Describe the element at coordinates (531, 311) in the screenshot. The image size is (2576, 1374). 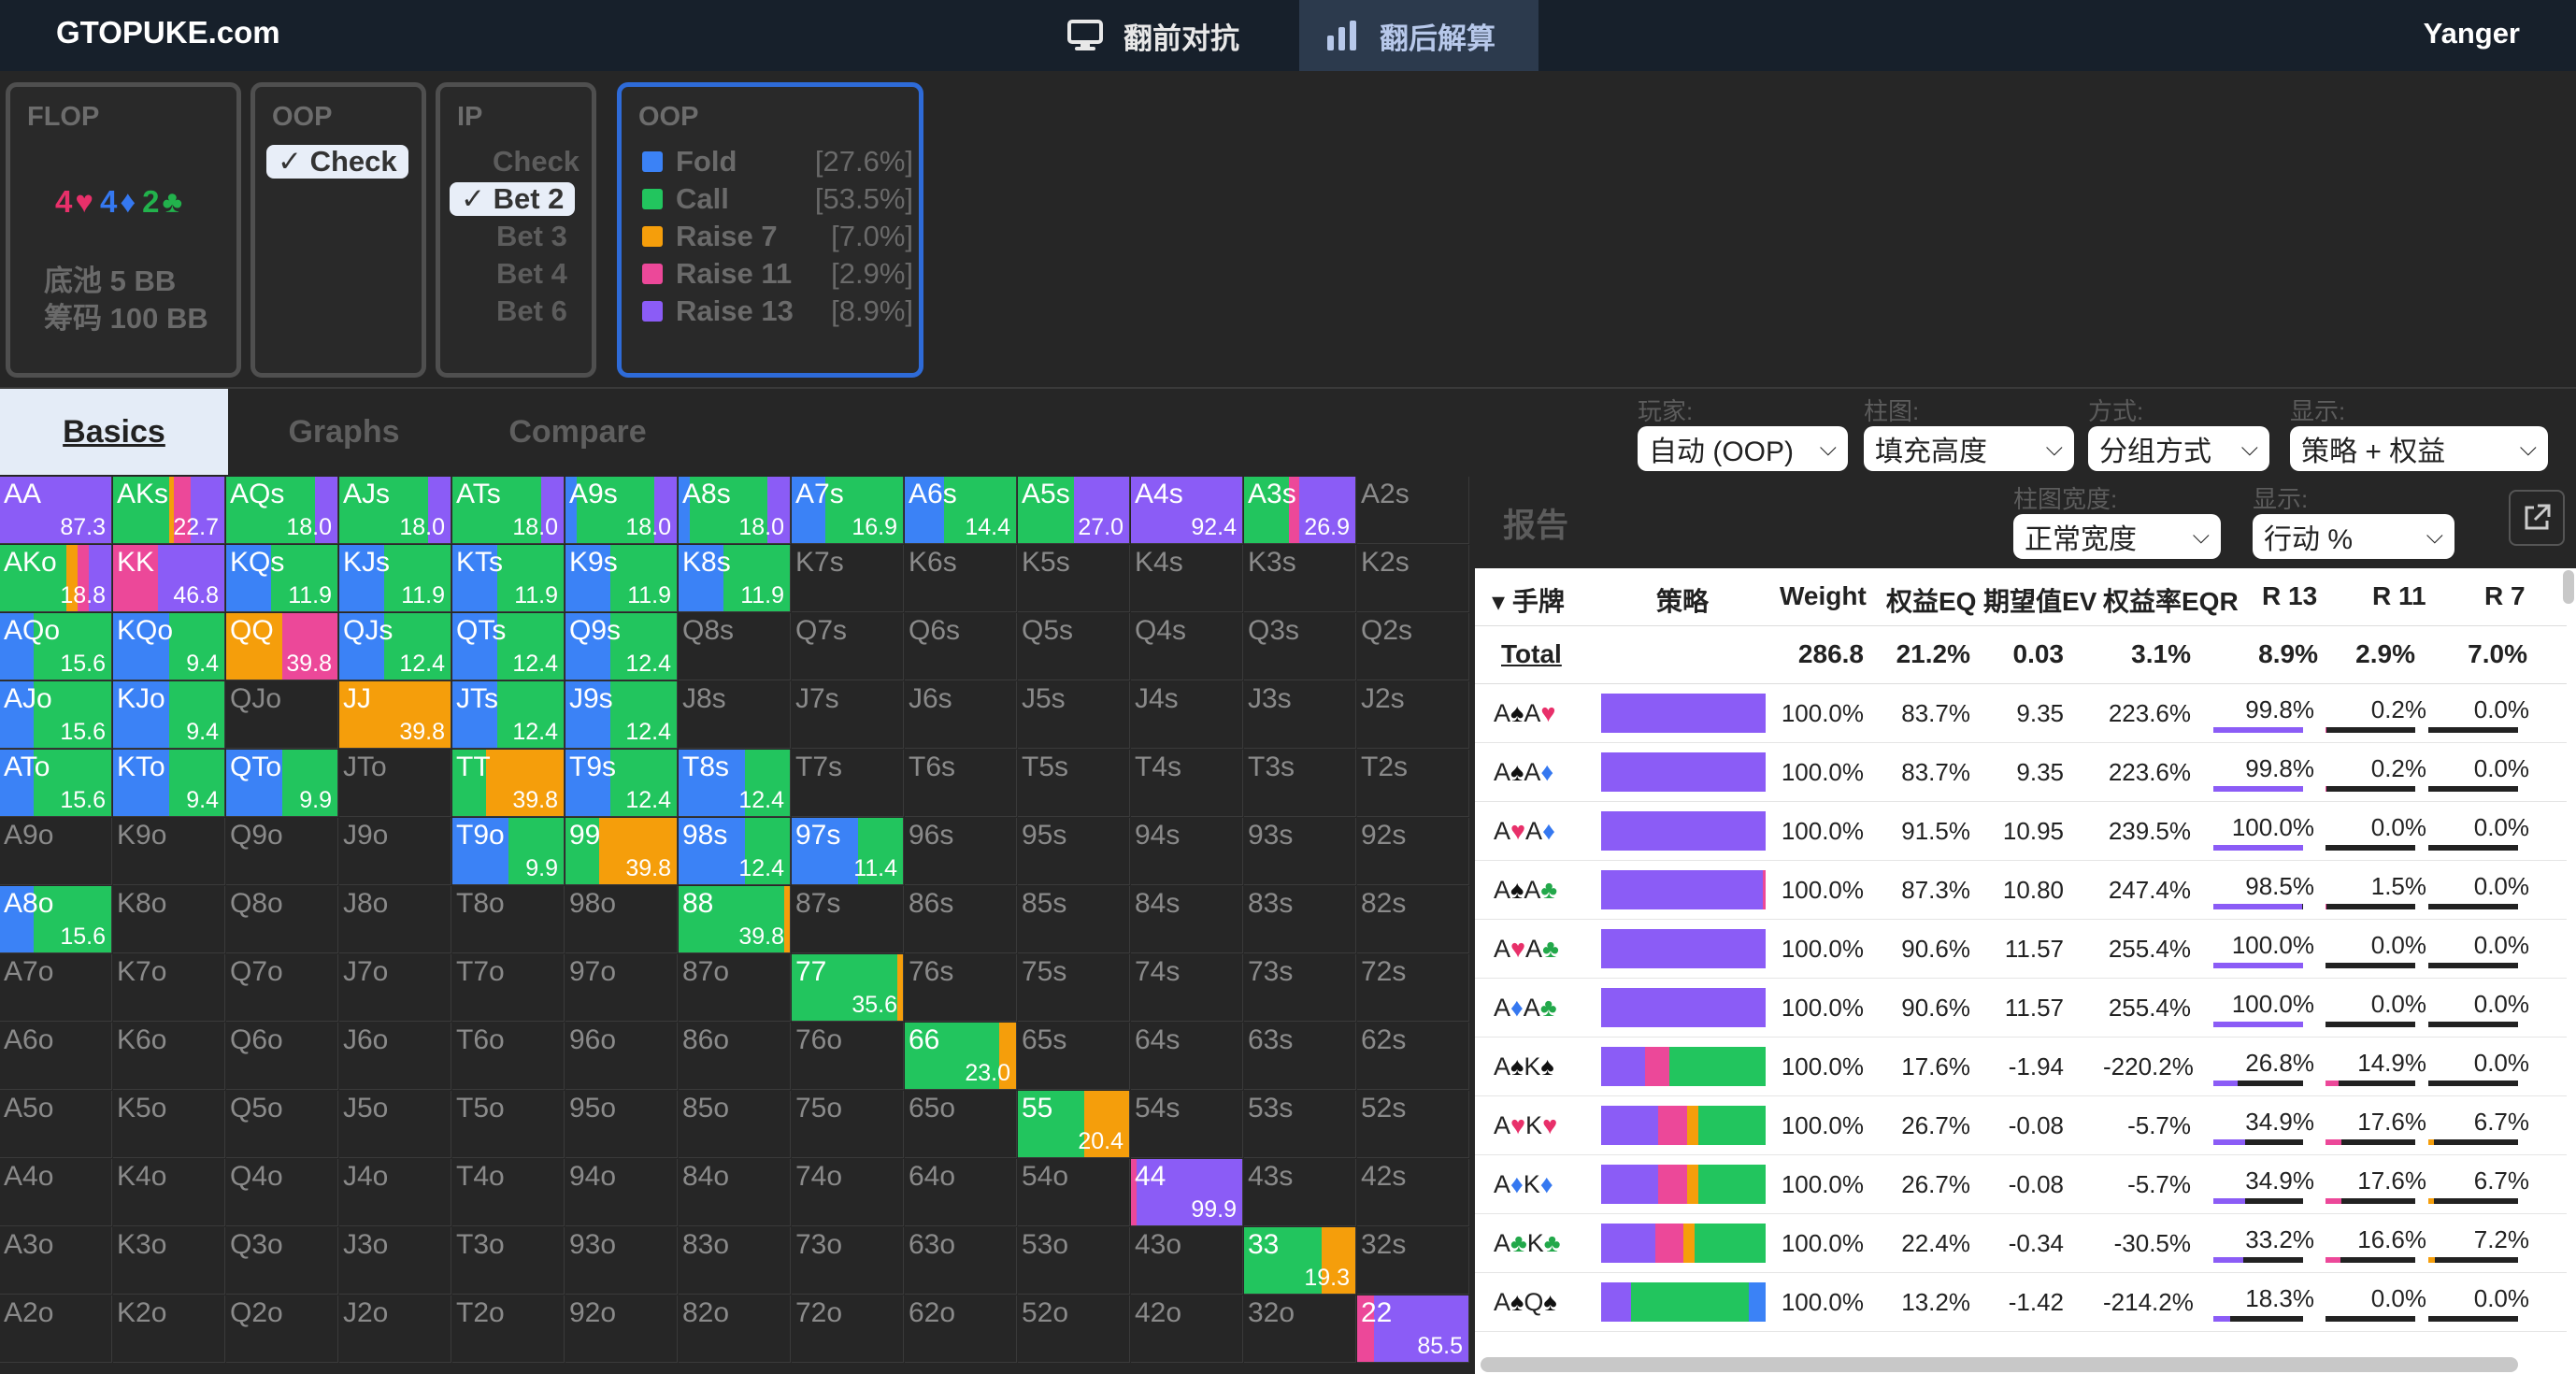
I see `ip-option-bet6: Bet 6` at that location.